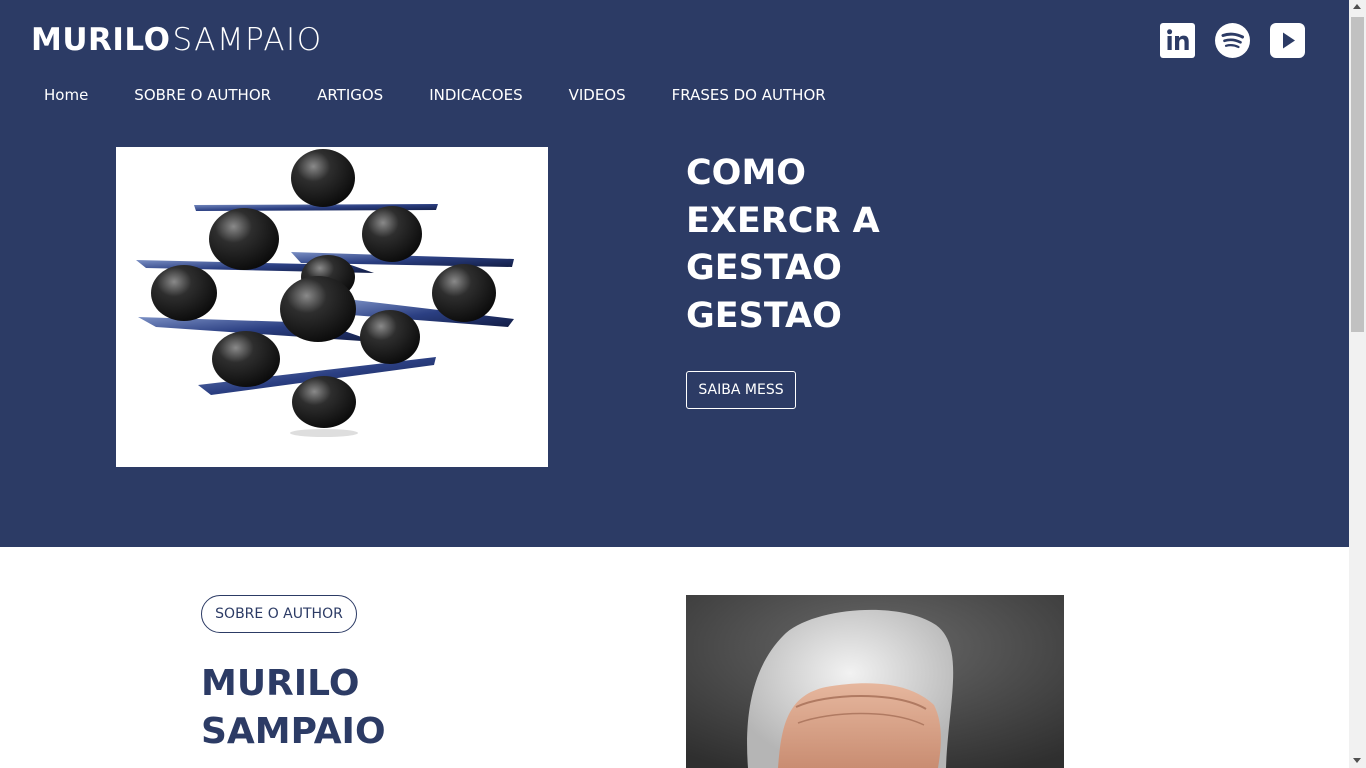  Describe the element at coordinates (332, 307) in the screenshot. I see `balance-spheres-image` at that location.